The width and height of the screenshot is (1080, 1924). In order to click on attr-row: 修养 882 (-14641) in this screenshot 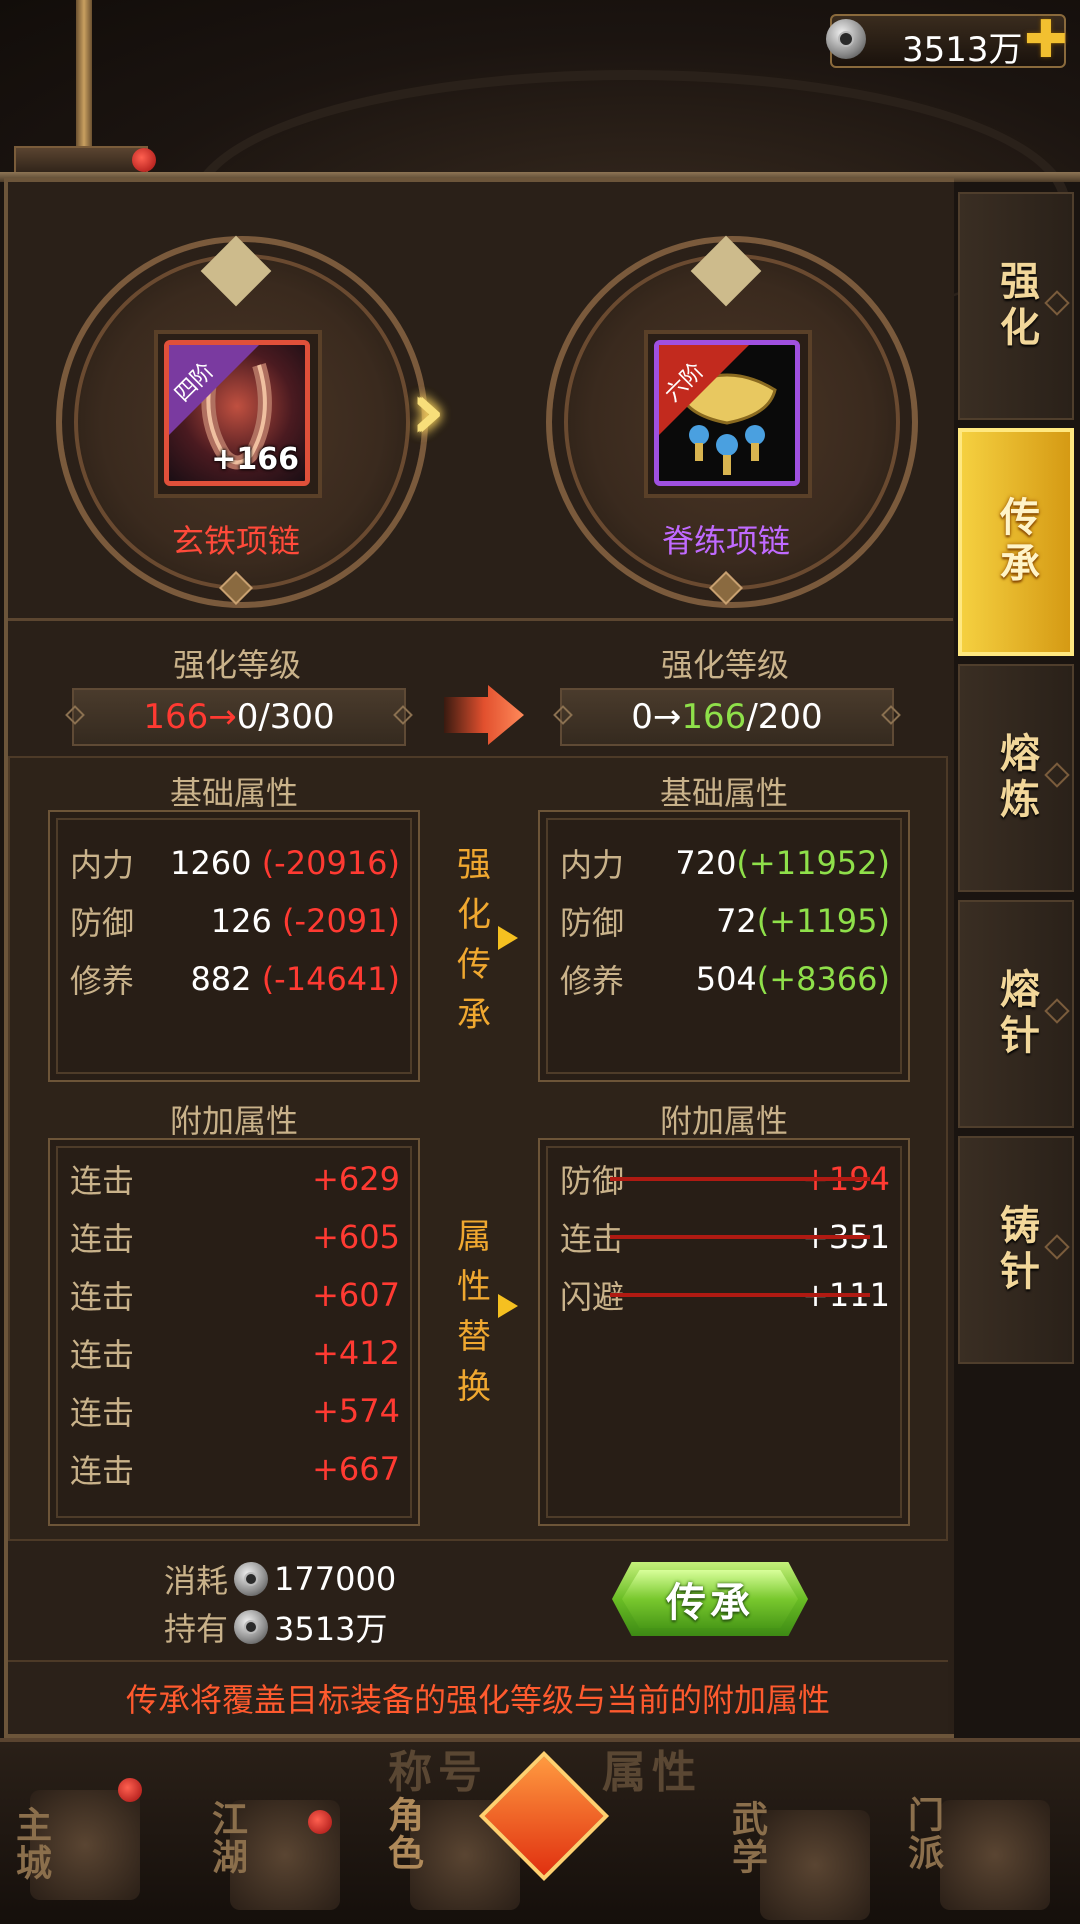, I will do `click(235, 980)`.